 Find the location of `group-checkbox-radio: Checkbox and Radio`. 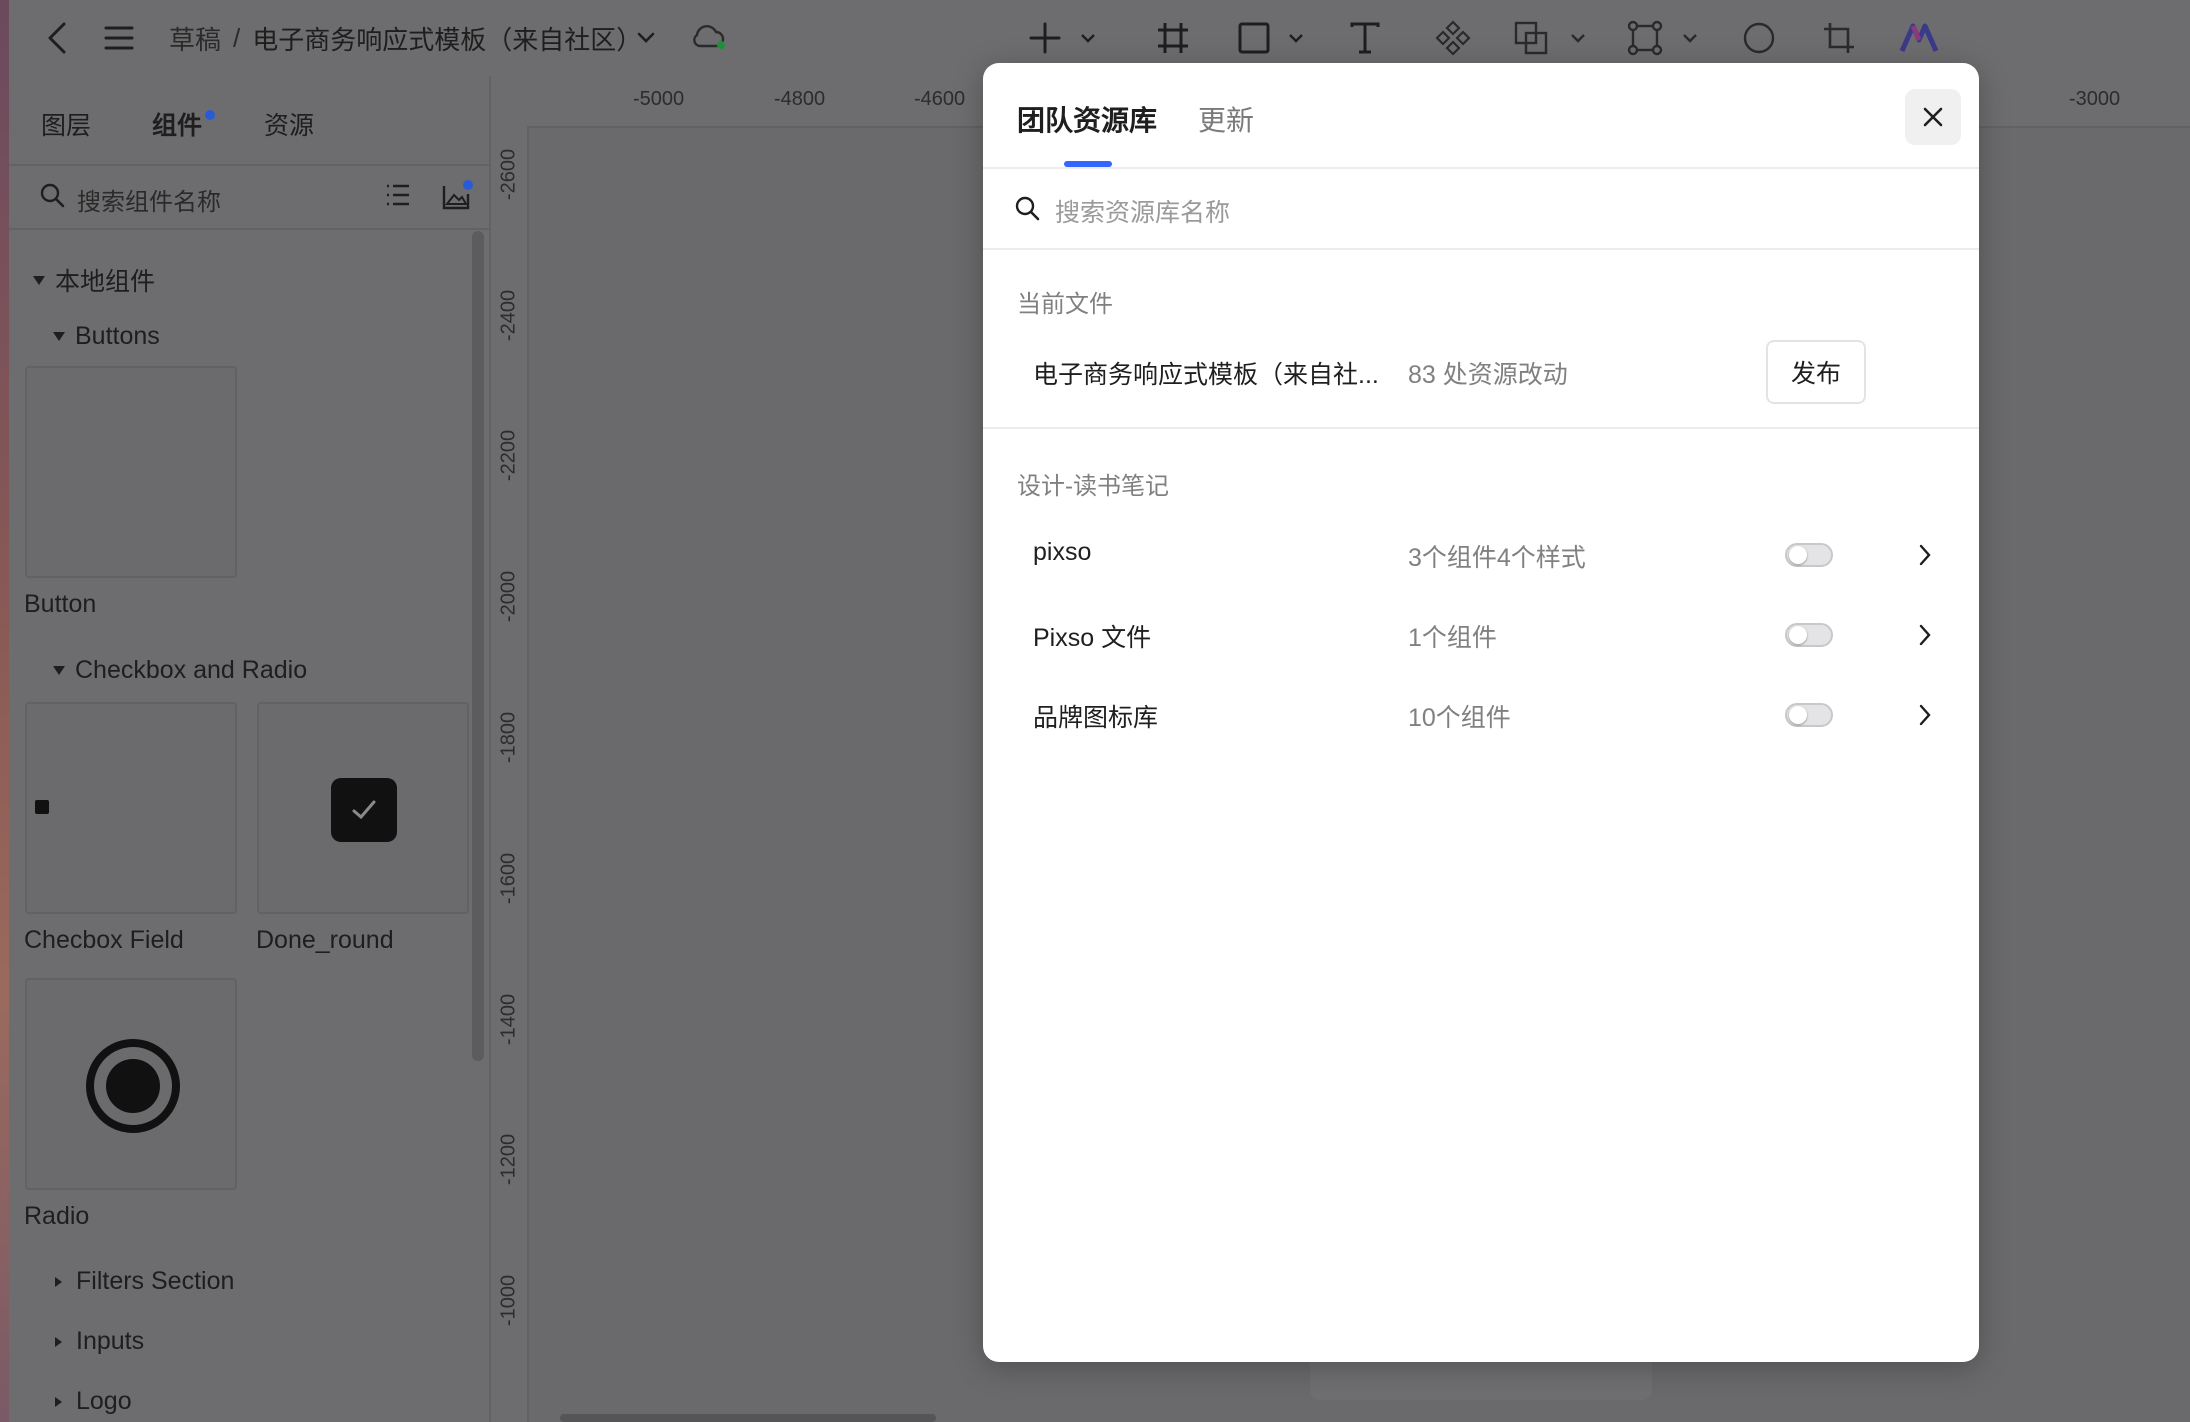

group-checkbox-radio: Checkbox and Radio is located at coordinates (180, 670).